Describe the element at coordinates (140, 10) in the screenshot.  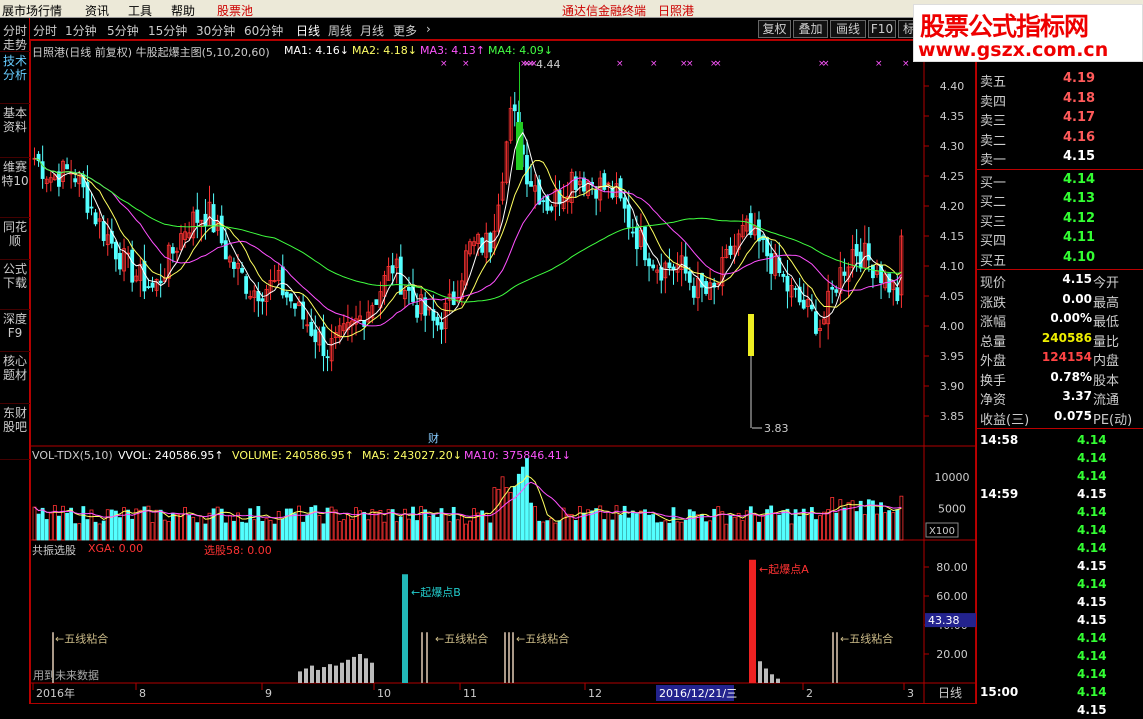
I see `menu-tools: 工具` at that location.